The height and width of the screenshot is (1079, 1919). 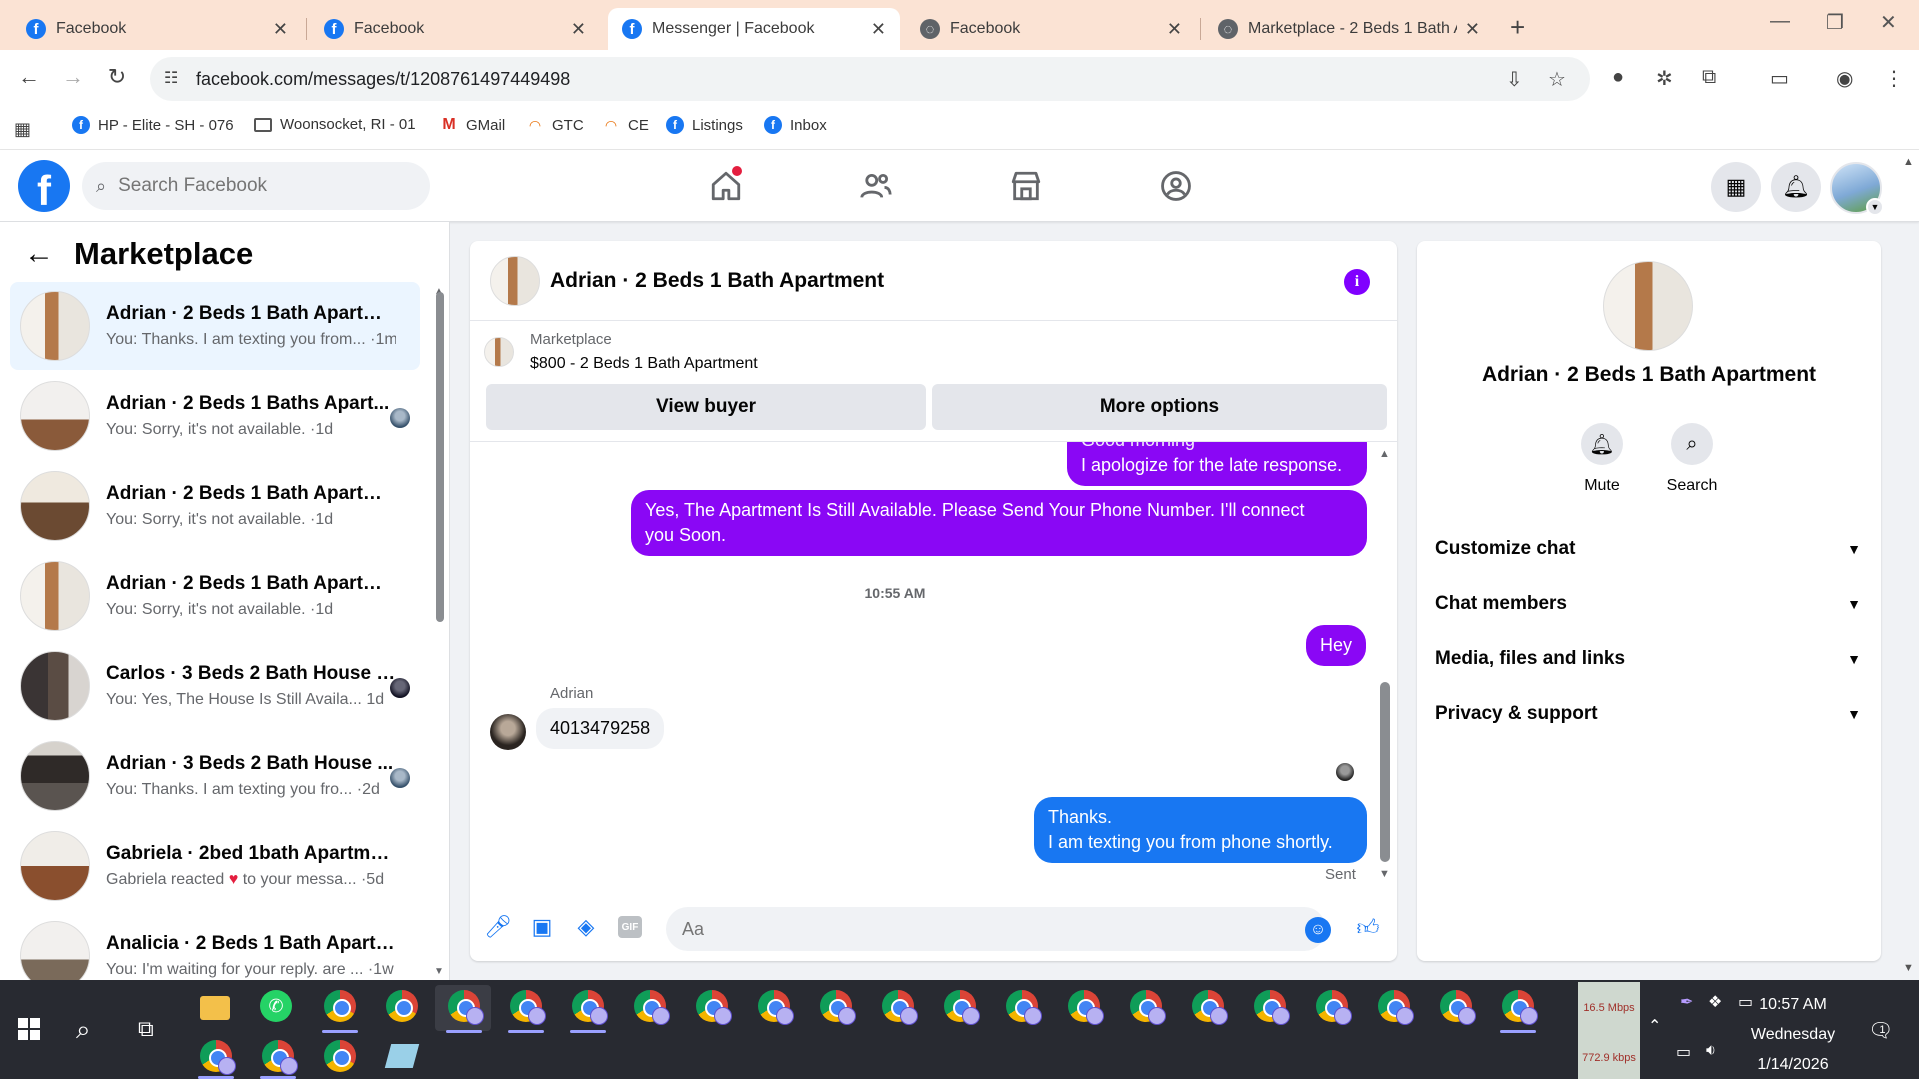 What do you see at coordinates (508, 732) in the screenshot?
I see `sender-avatar` at bounding box center [508, 732].